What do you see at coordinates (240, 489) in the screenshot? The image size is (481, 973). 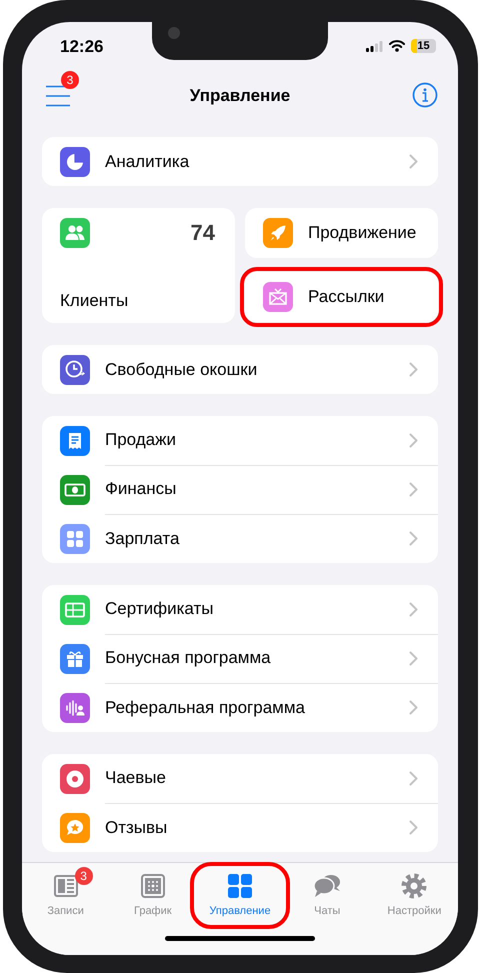 I see `menu-item: Финансы` at bounding box center [240, 489].